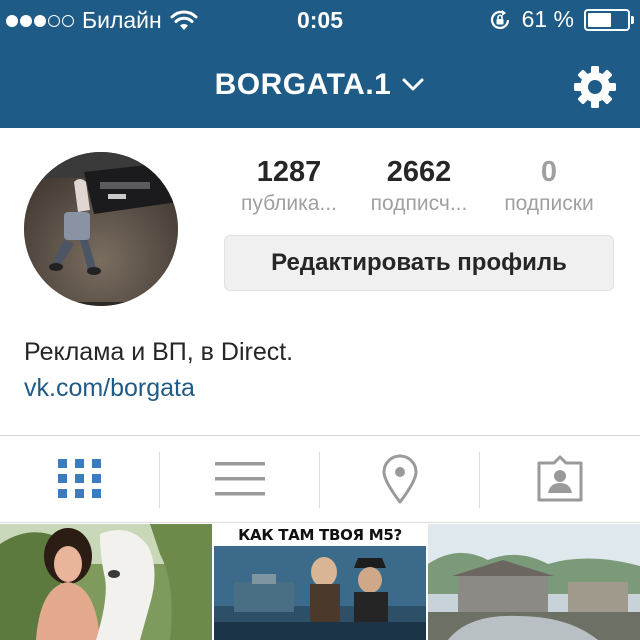 The width and height of the screenshot is (640, 640). I want to click on grid-icon, so click(79, 478).